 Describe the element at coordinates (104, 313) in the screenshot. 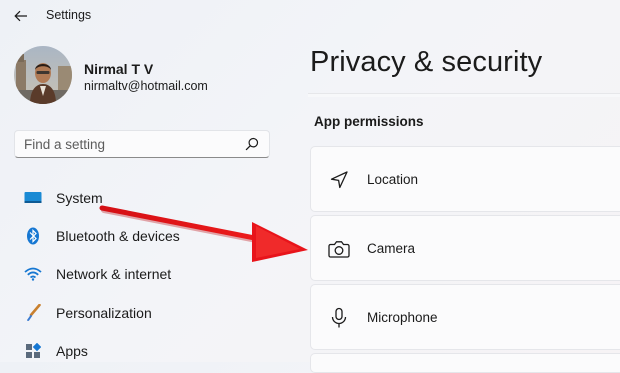

I see `sidebar-item-label: Personalization` at that location.